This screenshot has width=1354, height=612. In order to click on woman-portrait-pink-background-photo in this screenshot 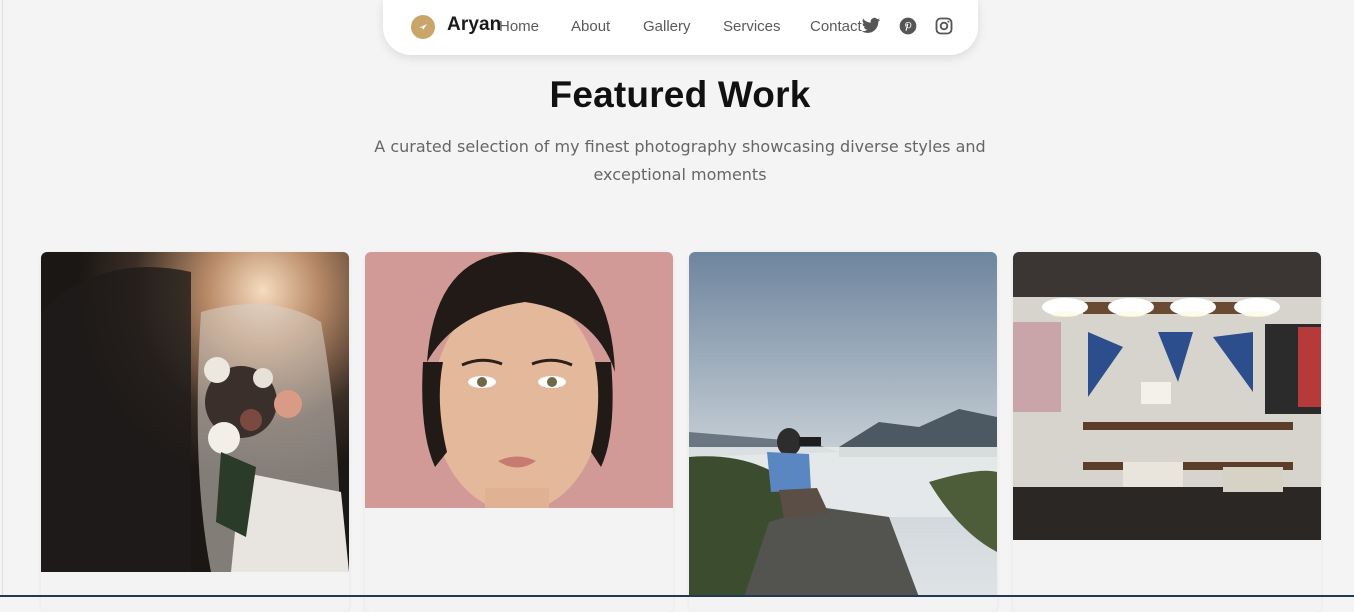, I will do `click(519, 380)`.